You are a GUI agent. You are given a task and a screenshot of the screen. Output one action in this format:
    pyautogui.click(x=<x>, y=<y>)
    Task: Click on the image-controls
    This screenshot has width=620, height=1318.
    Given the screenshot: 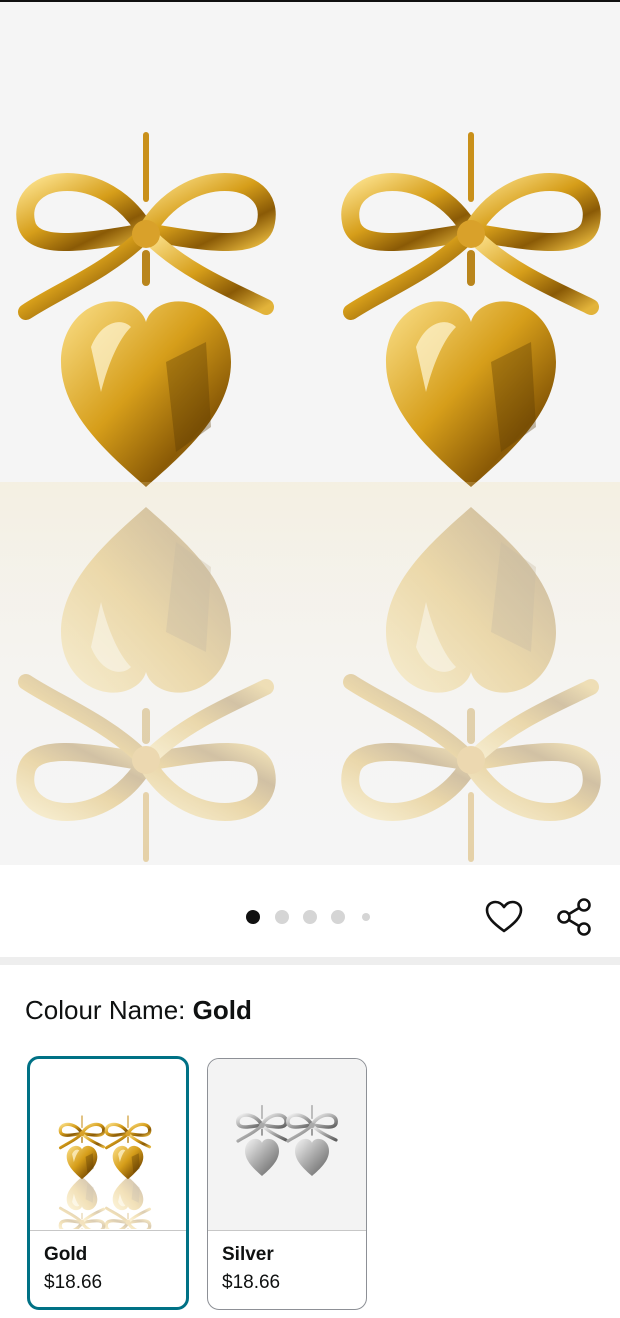 What is the action you would take?
    pyautogui.click(x=310, y=911)
    